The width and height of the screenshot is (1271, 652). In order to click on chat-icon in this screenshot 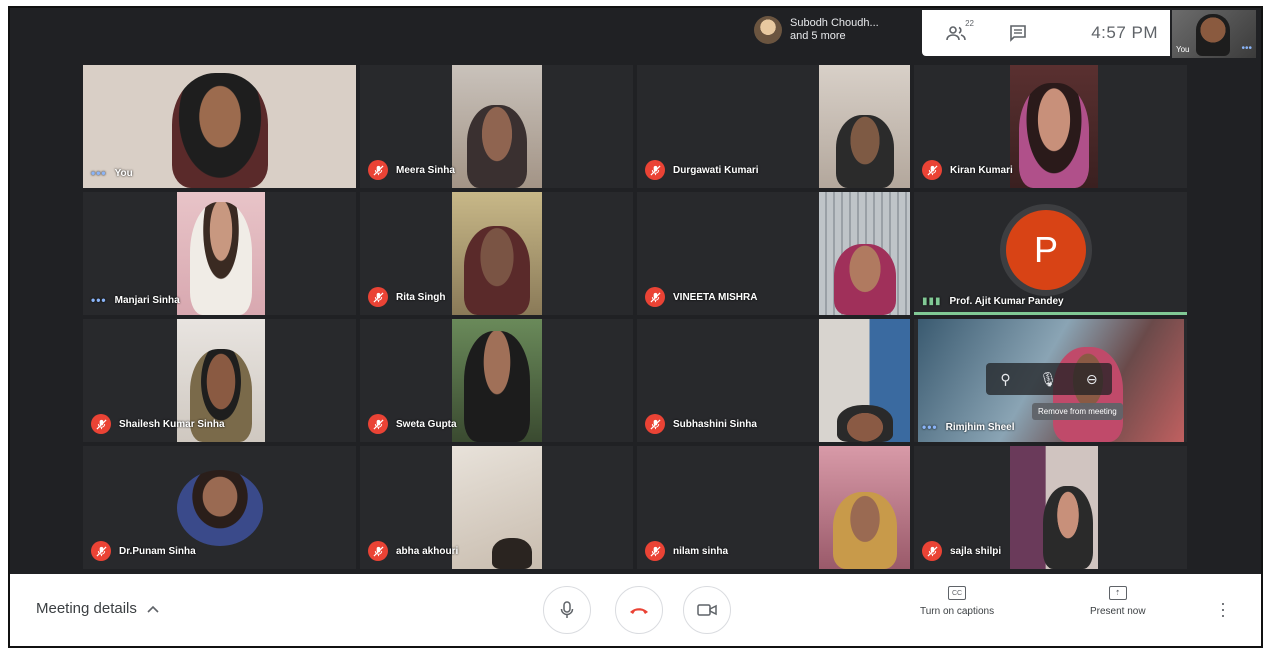, I will do `click(1018, 33)`.